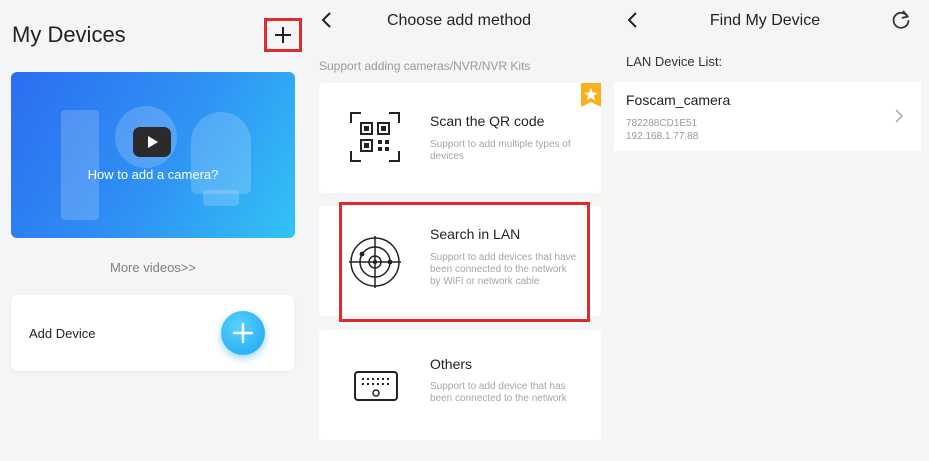 The width and height of the screenshot is (929, 461). Describe the element at coordinates (375, 137) in the screenshot. I see `qr-code-icon` at that location.